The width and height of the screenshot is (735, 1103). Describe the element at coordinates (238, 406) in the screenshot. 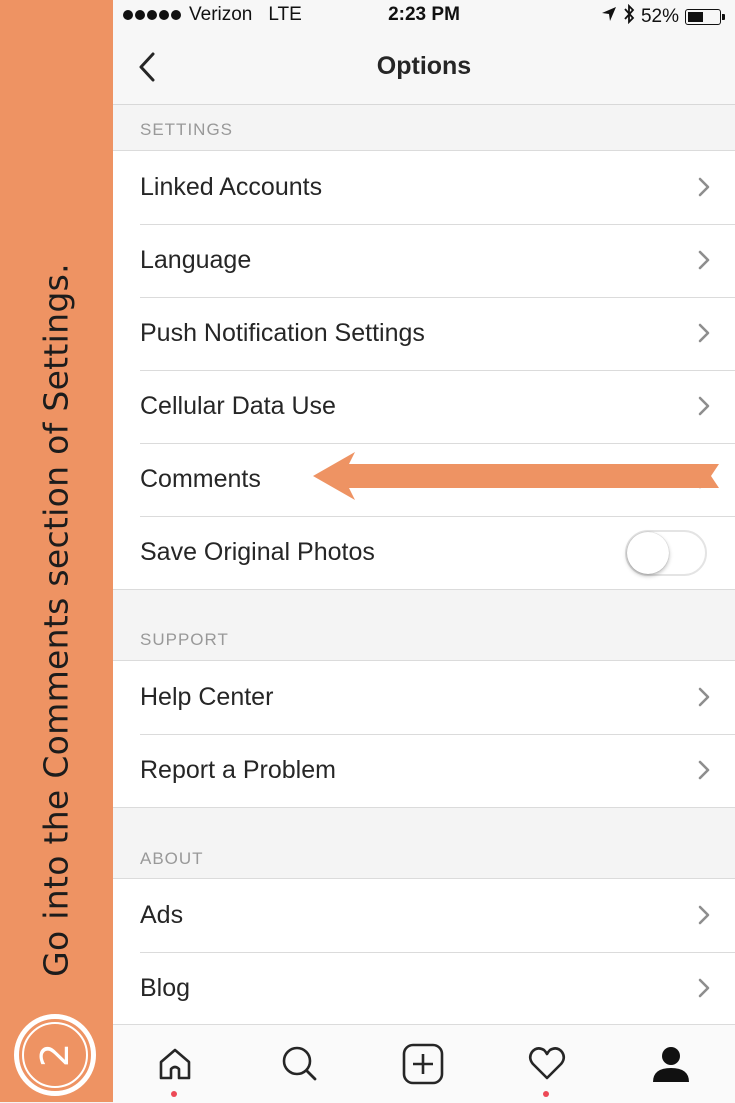

I see `row-label: Cellular Data Use` at that location.